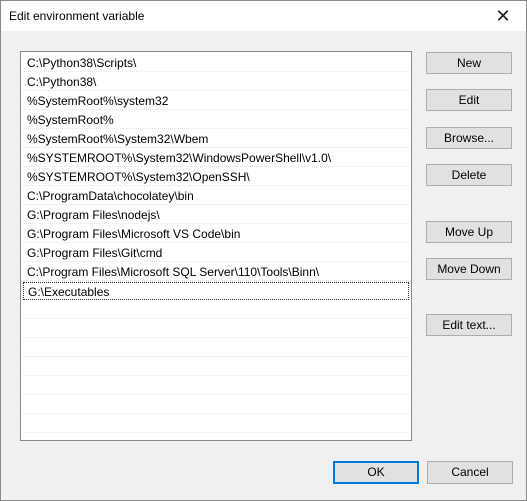 This screenshot has width=527, height=501. Describe the element at coordinates (469, 100) in the screenshot. I see `edit-button: Edit` at that location.